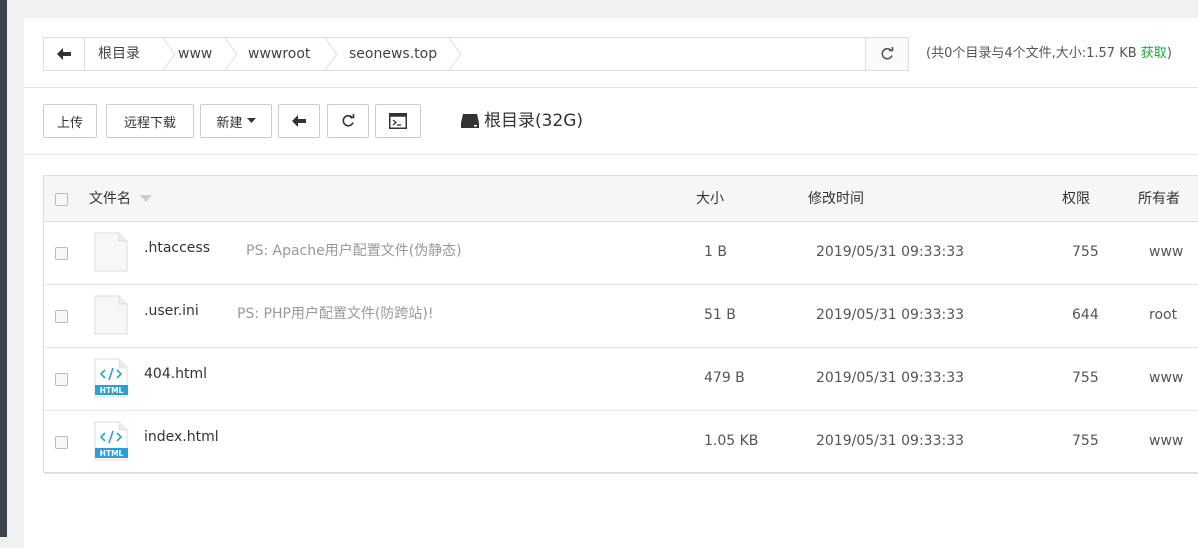  What do you see at coordinates (251, 120) in the screenshot?
I see `caret-down-icon` at bounding box center [251, 120].